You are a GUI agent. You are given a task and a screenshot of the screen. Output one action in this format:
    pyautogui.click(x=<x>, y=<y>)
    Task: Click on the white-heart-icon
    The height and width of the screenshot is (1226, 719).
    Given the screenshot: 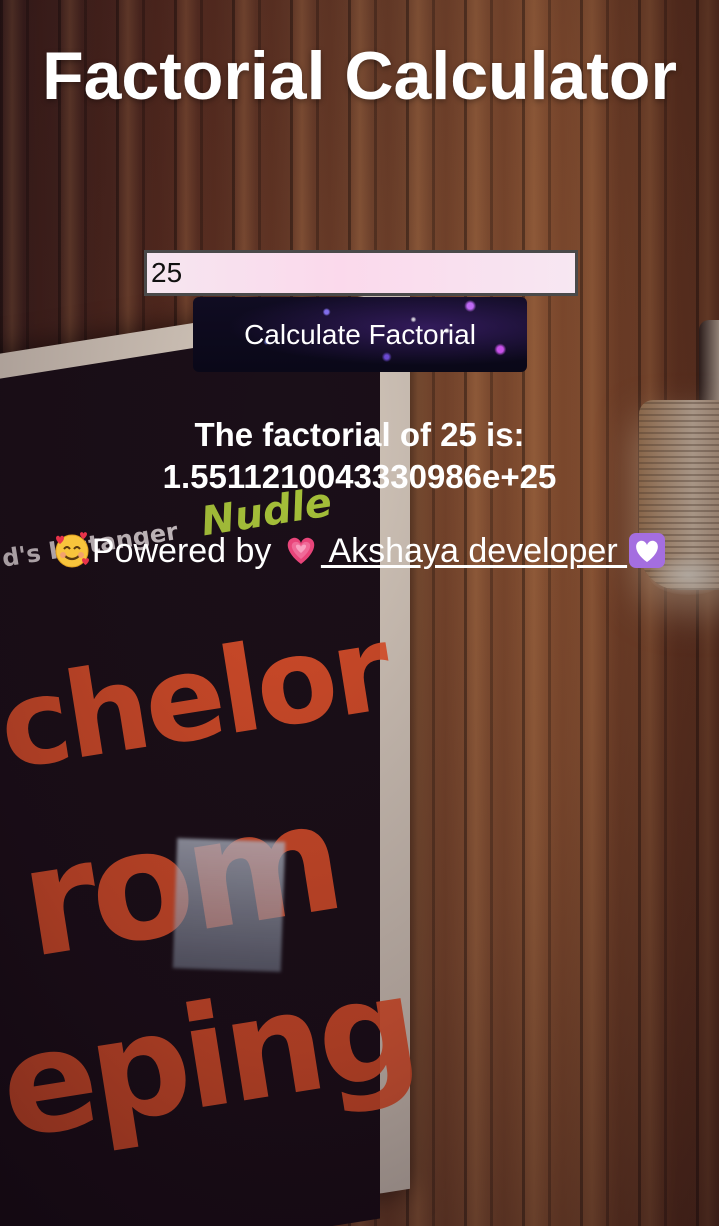 What is the action you would take?
    pyautogui.click(x=647, y=550)
    